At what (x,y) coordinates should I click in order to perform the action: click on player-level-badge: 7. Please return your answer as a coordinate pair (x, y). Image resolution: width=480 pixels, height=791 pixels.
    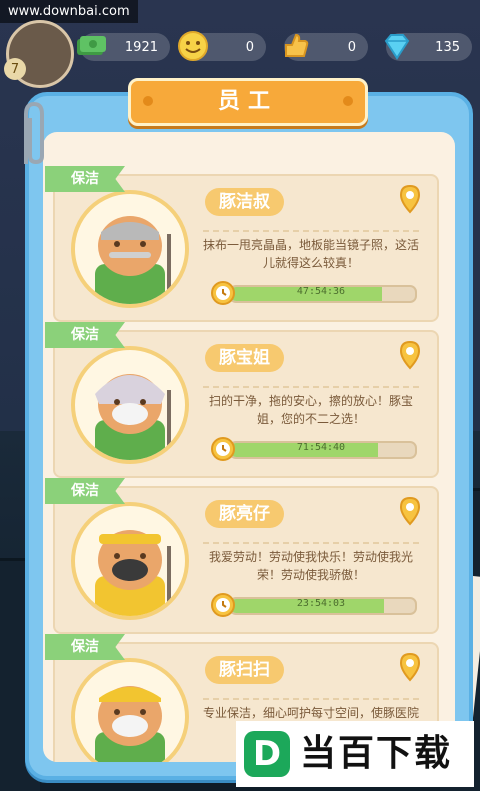
    Looking at the image, I should click on (15, 69).